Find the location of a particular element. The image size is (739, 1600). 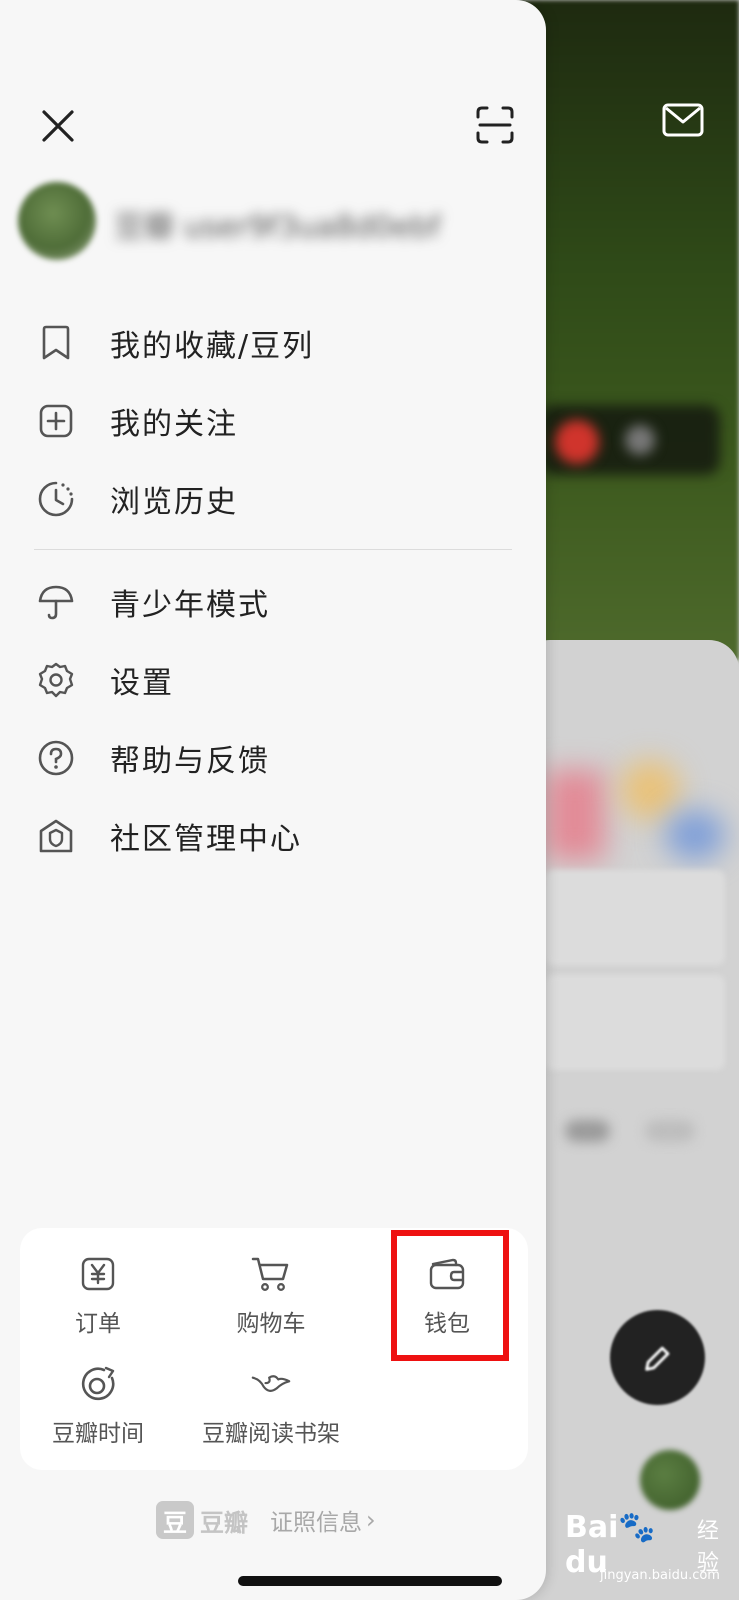

pencil-icon is located at coordinates (656, 1358).